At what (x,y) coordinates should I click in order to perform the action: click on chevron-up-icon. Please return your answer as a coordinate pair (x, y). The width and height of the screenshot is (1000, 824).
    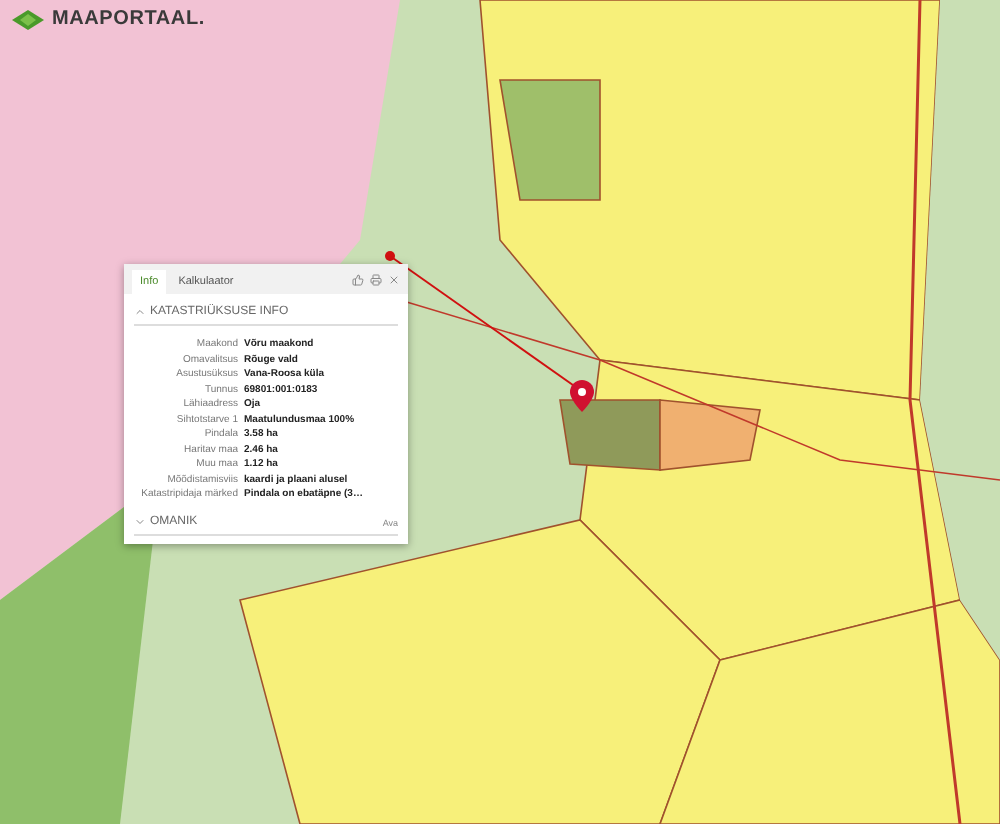
    Looking at the image, I should click on (140, 312).